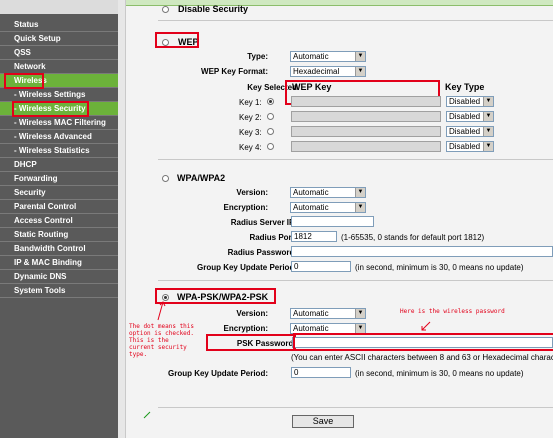 This screenshot has width=553, height=438. I want to click on password-note-arrow, so click(426, 326).